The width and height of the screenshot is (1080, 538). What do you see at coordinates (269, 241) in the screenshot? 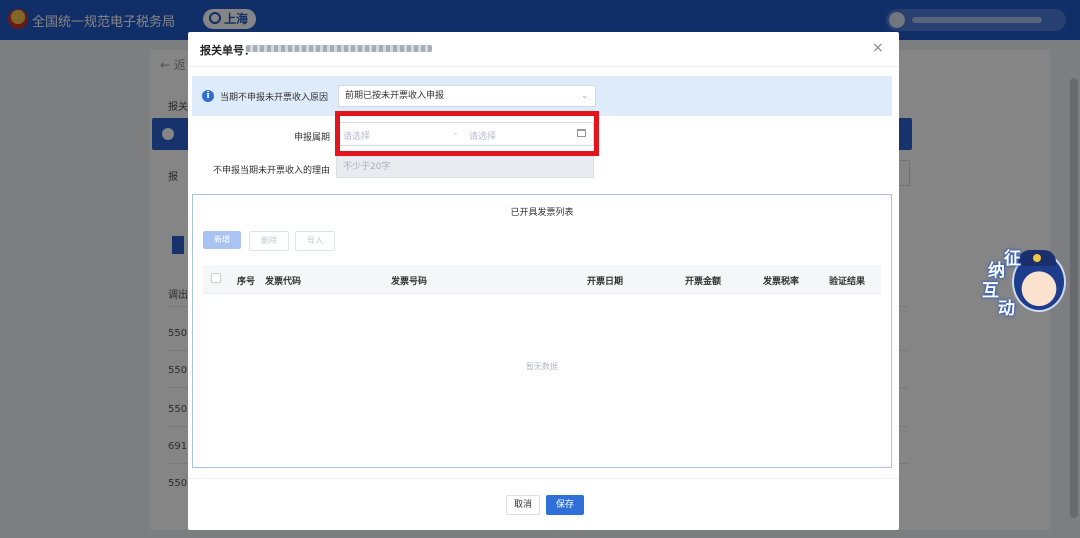
I see `delete-invoice-button: 删除` at bounding box center [269, 241].